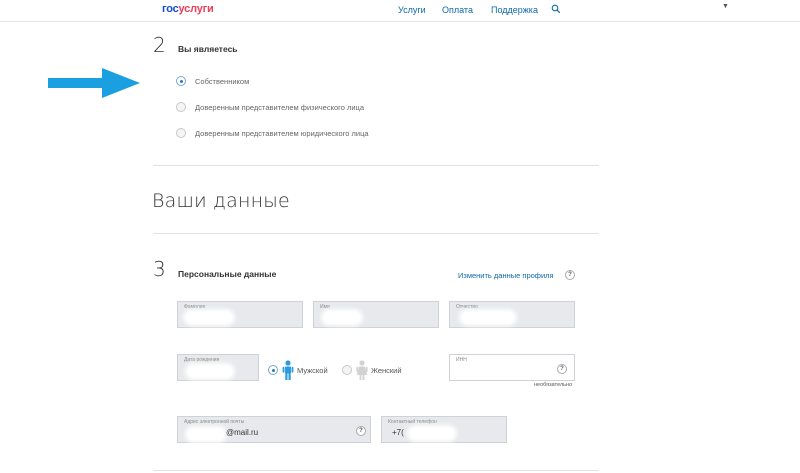 This screenshot has width=800, height=473. What do you see at coordinates (240, 314) in the screenshot?
I see `surname-field: Фамилия` at bounding box center [240, 314].